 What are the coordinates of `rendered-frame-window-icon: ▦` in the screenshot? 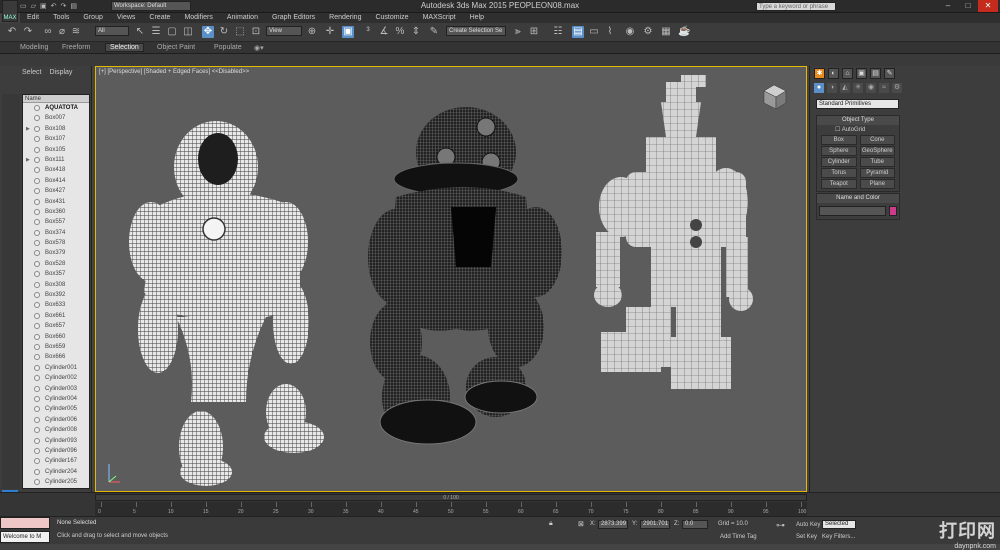 It's located at (666, 32).